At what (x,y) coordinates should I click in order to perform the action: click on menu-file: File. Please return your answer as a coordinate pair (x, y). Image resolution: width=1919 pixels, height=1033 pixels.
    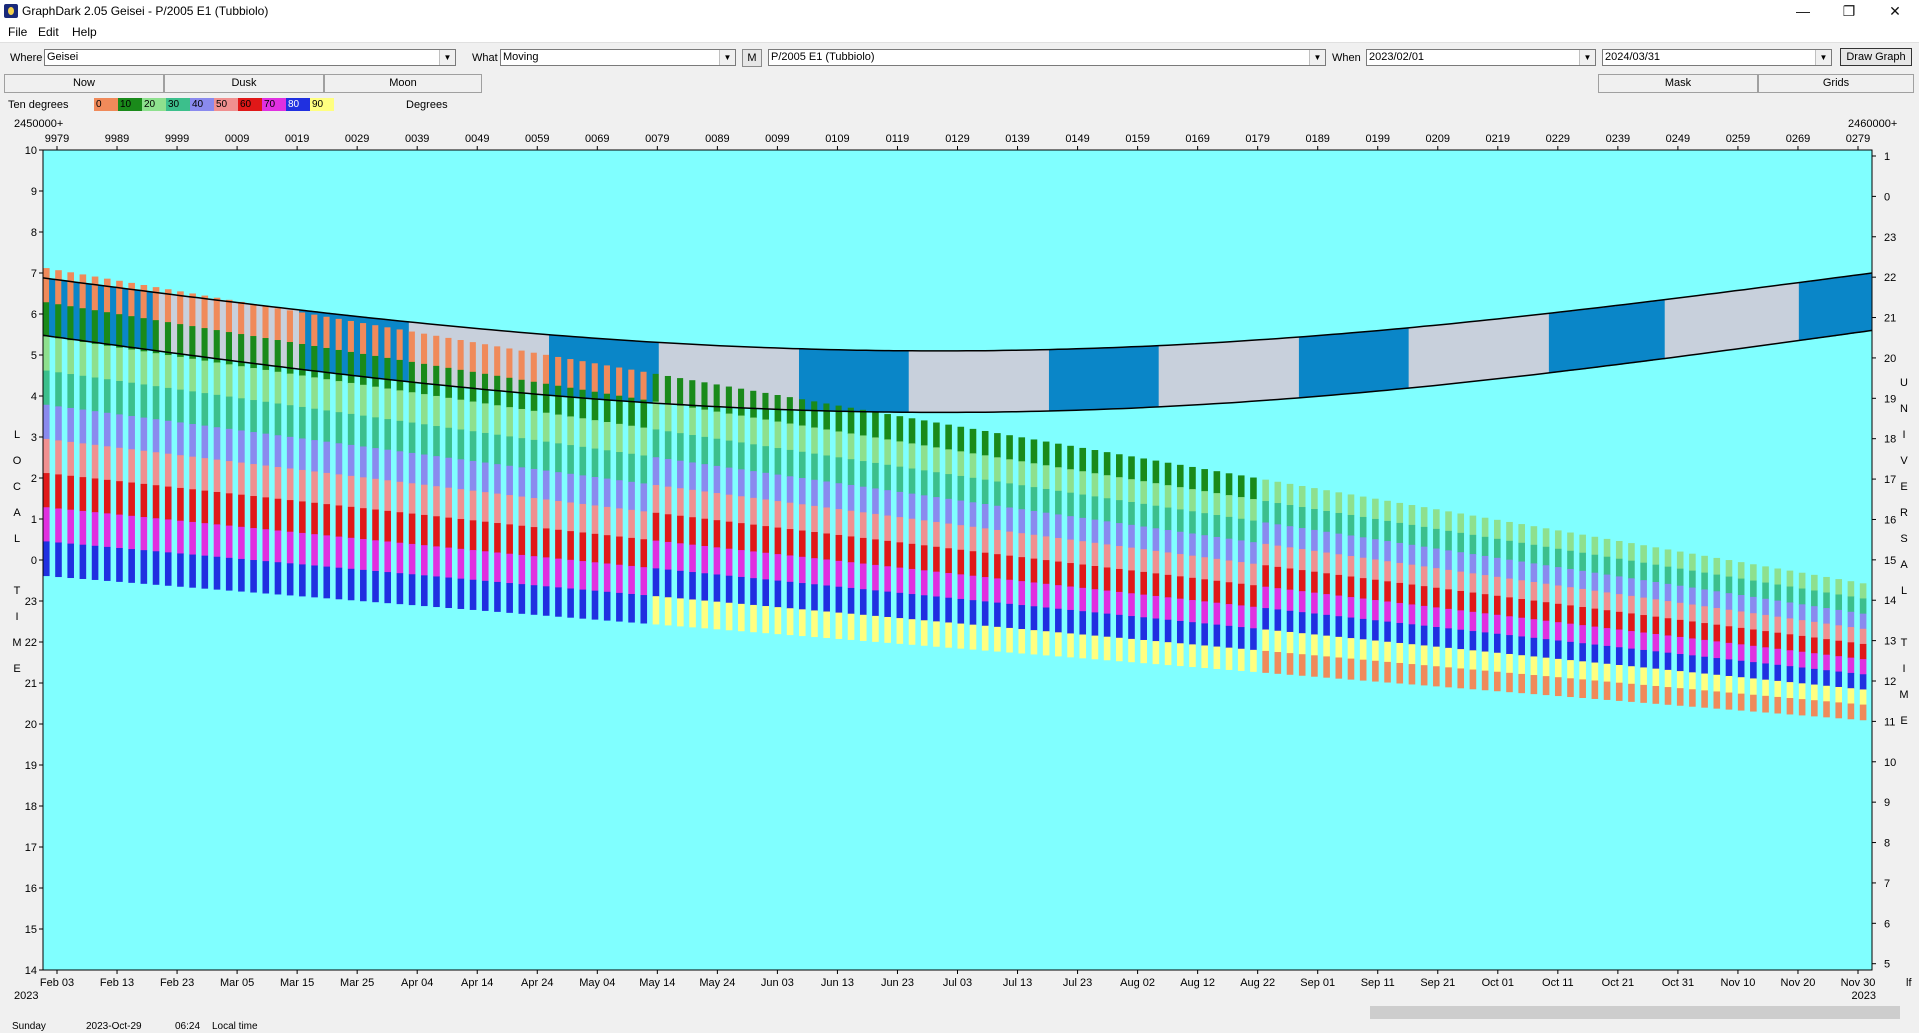
    Looking at the image, I should click on (17, 32).